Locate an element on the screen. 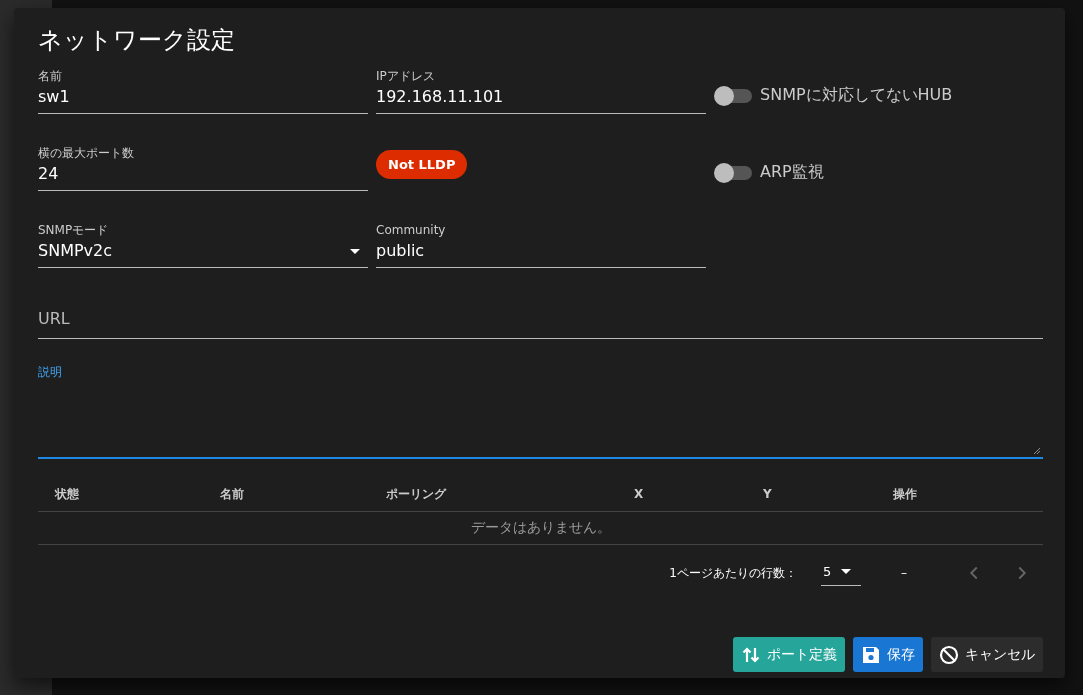 Image resolution: width=1083 pixels, height=695 pixels. field-label: 横の最大ポート数 is located at coordinates (86, 153).